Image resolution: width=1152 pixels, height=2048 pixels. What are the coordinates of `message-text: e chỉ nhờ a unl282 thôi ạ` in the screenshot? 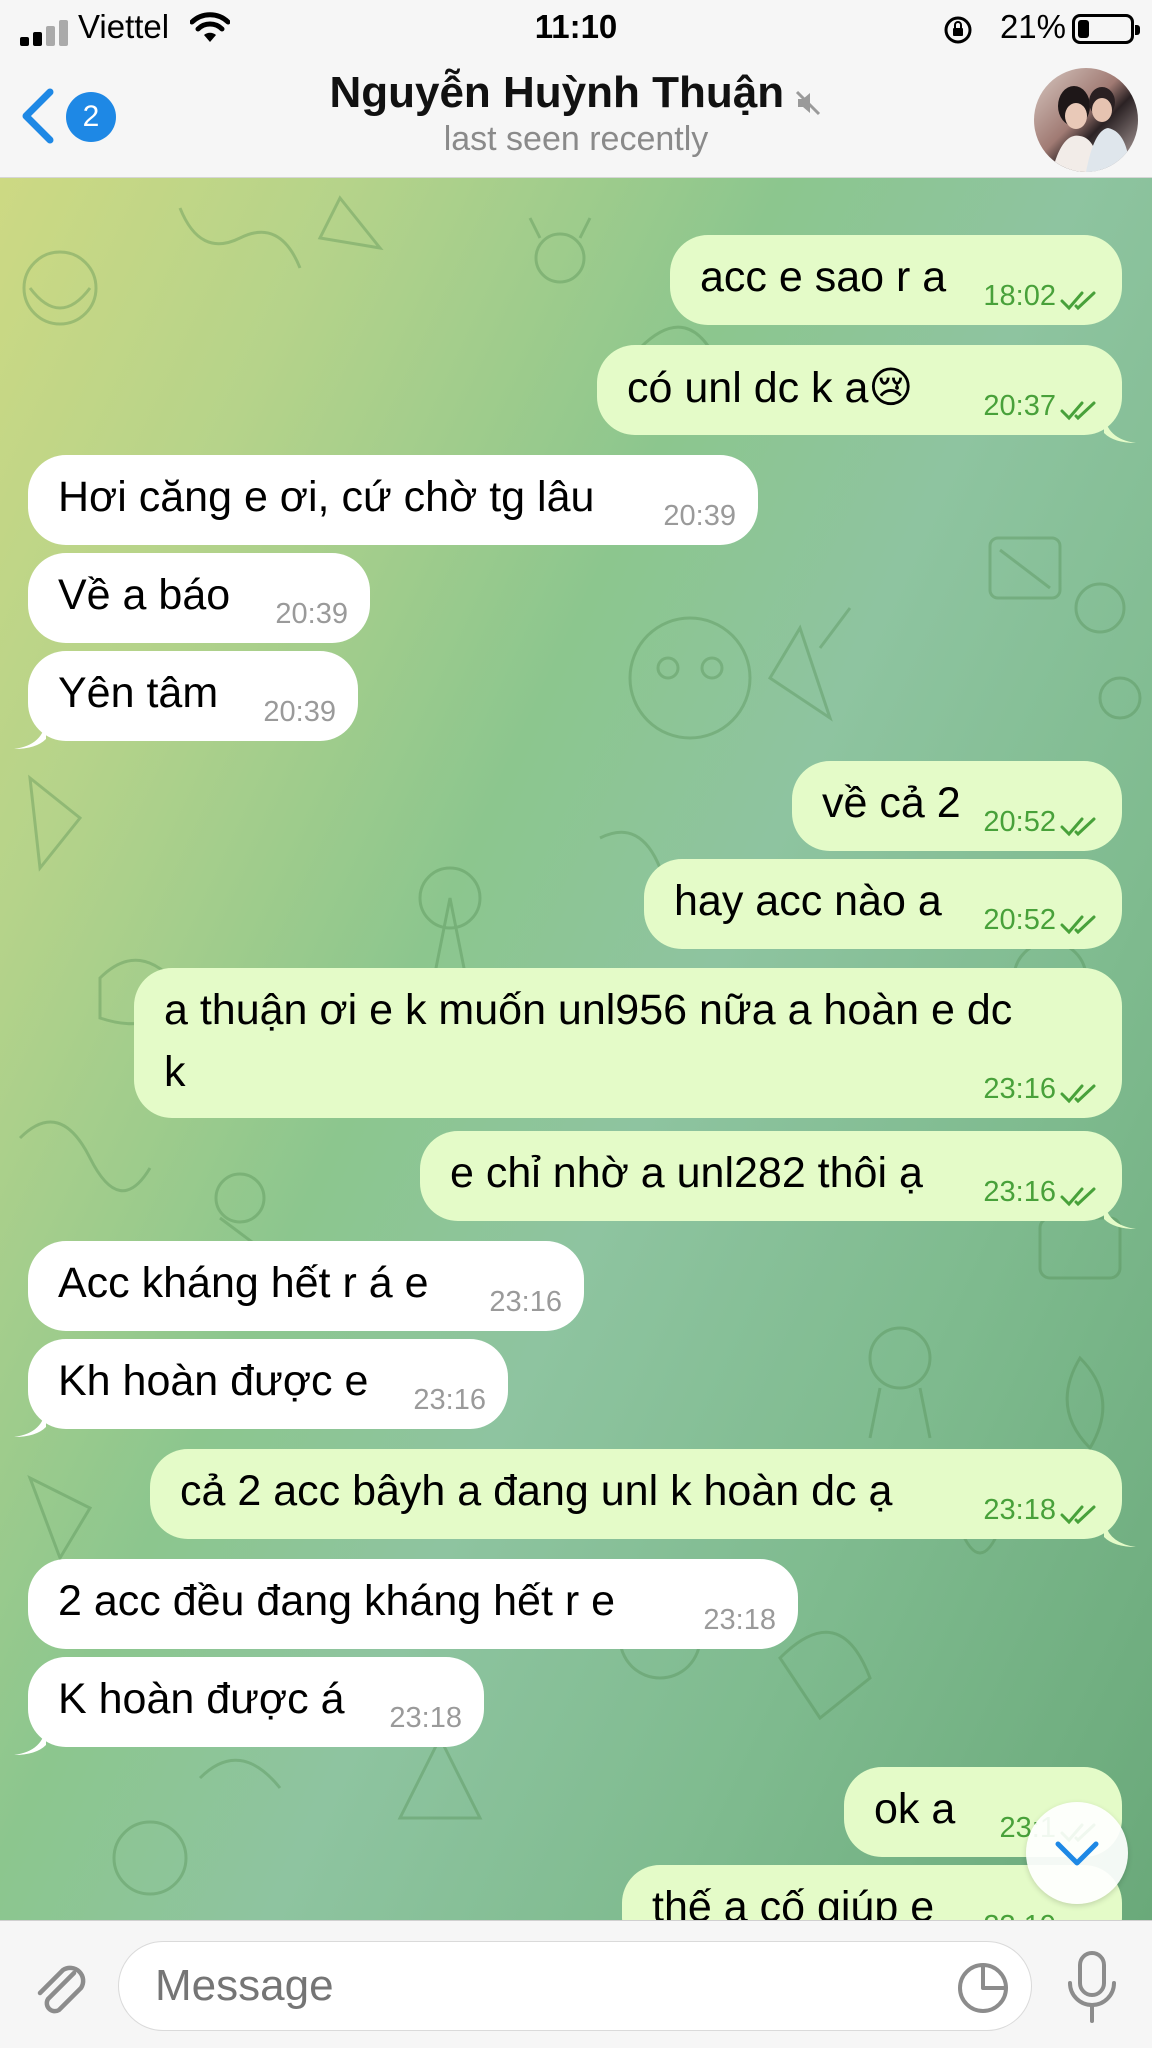 It's located at (686, 1173).